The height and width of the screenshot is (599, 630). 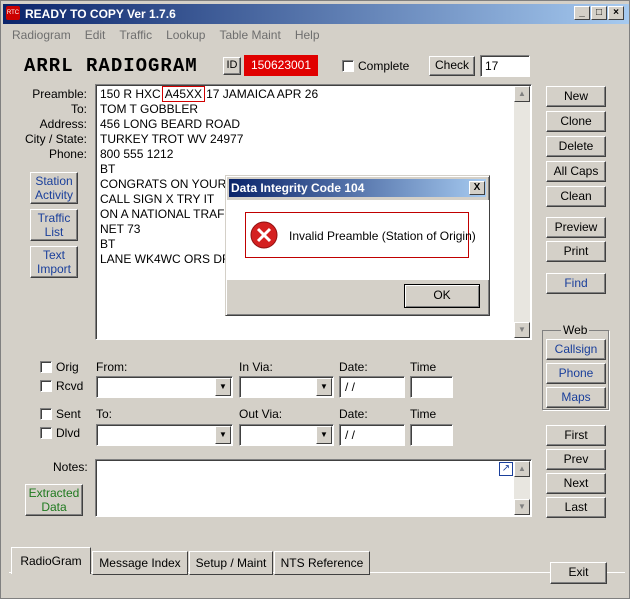 What do you see at coordinates (431, 435) in the screenshot?
I see `to-time-input` at bounding box center [431, 435].